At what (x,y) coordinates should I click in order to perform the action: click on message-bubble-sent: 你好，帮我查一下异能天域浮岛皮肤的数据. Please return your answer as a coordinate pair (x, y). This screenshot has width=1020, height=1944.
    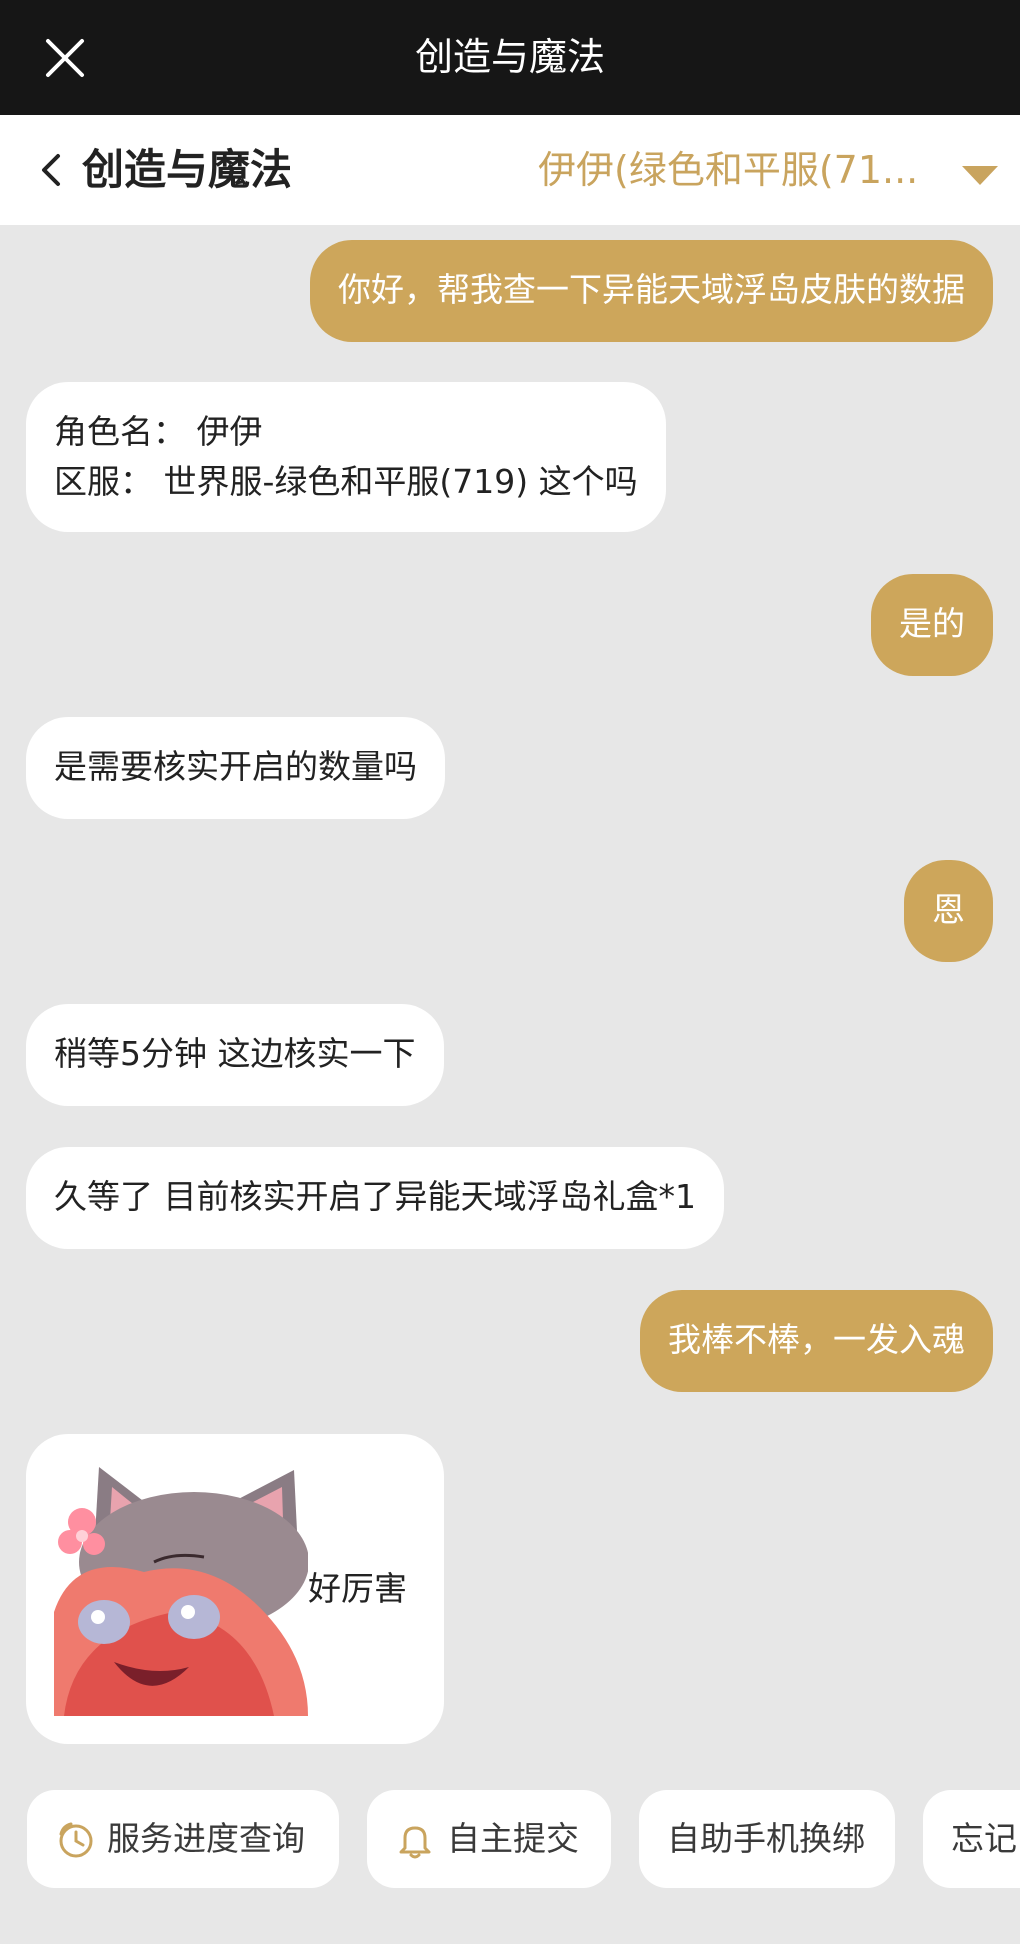
    Looking at the image, I should click on (651, 291).